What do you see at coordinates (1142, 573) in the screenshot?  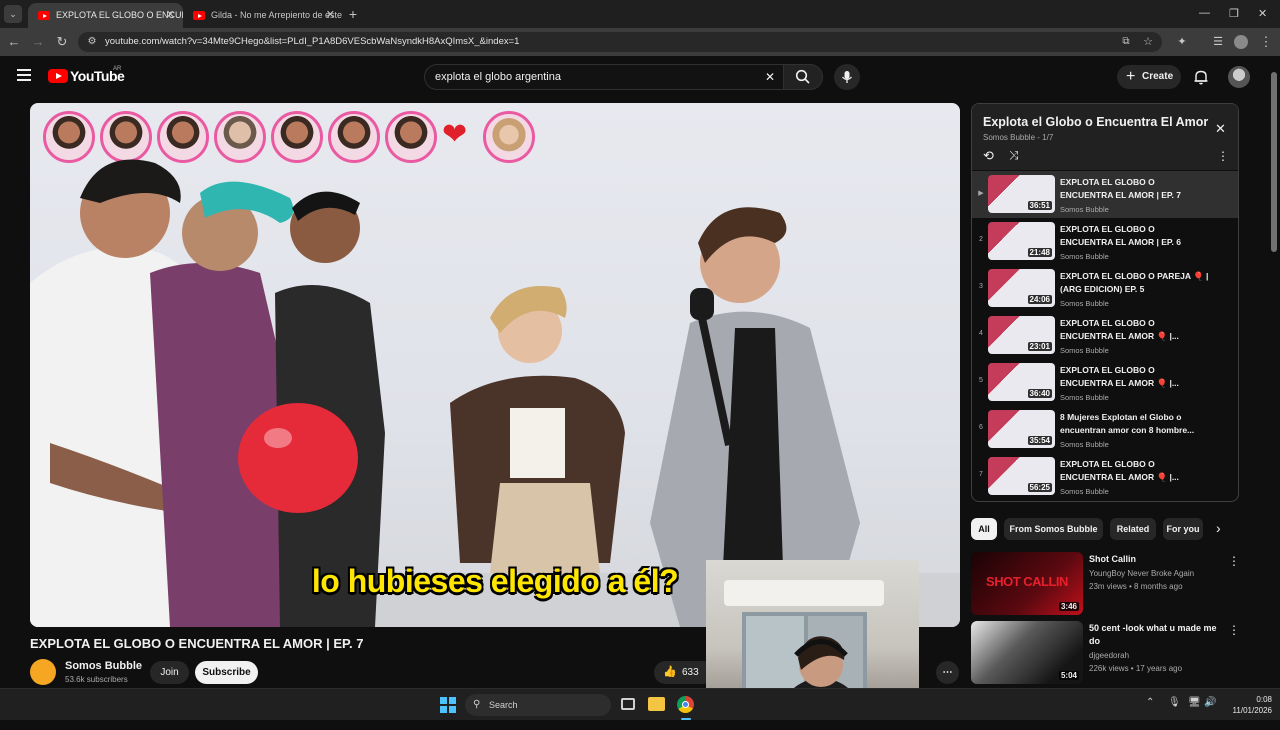 I see `recommended-video-channel: YoungBoy Never Broke Again` at bounding box center [1142, 573].